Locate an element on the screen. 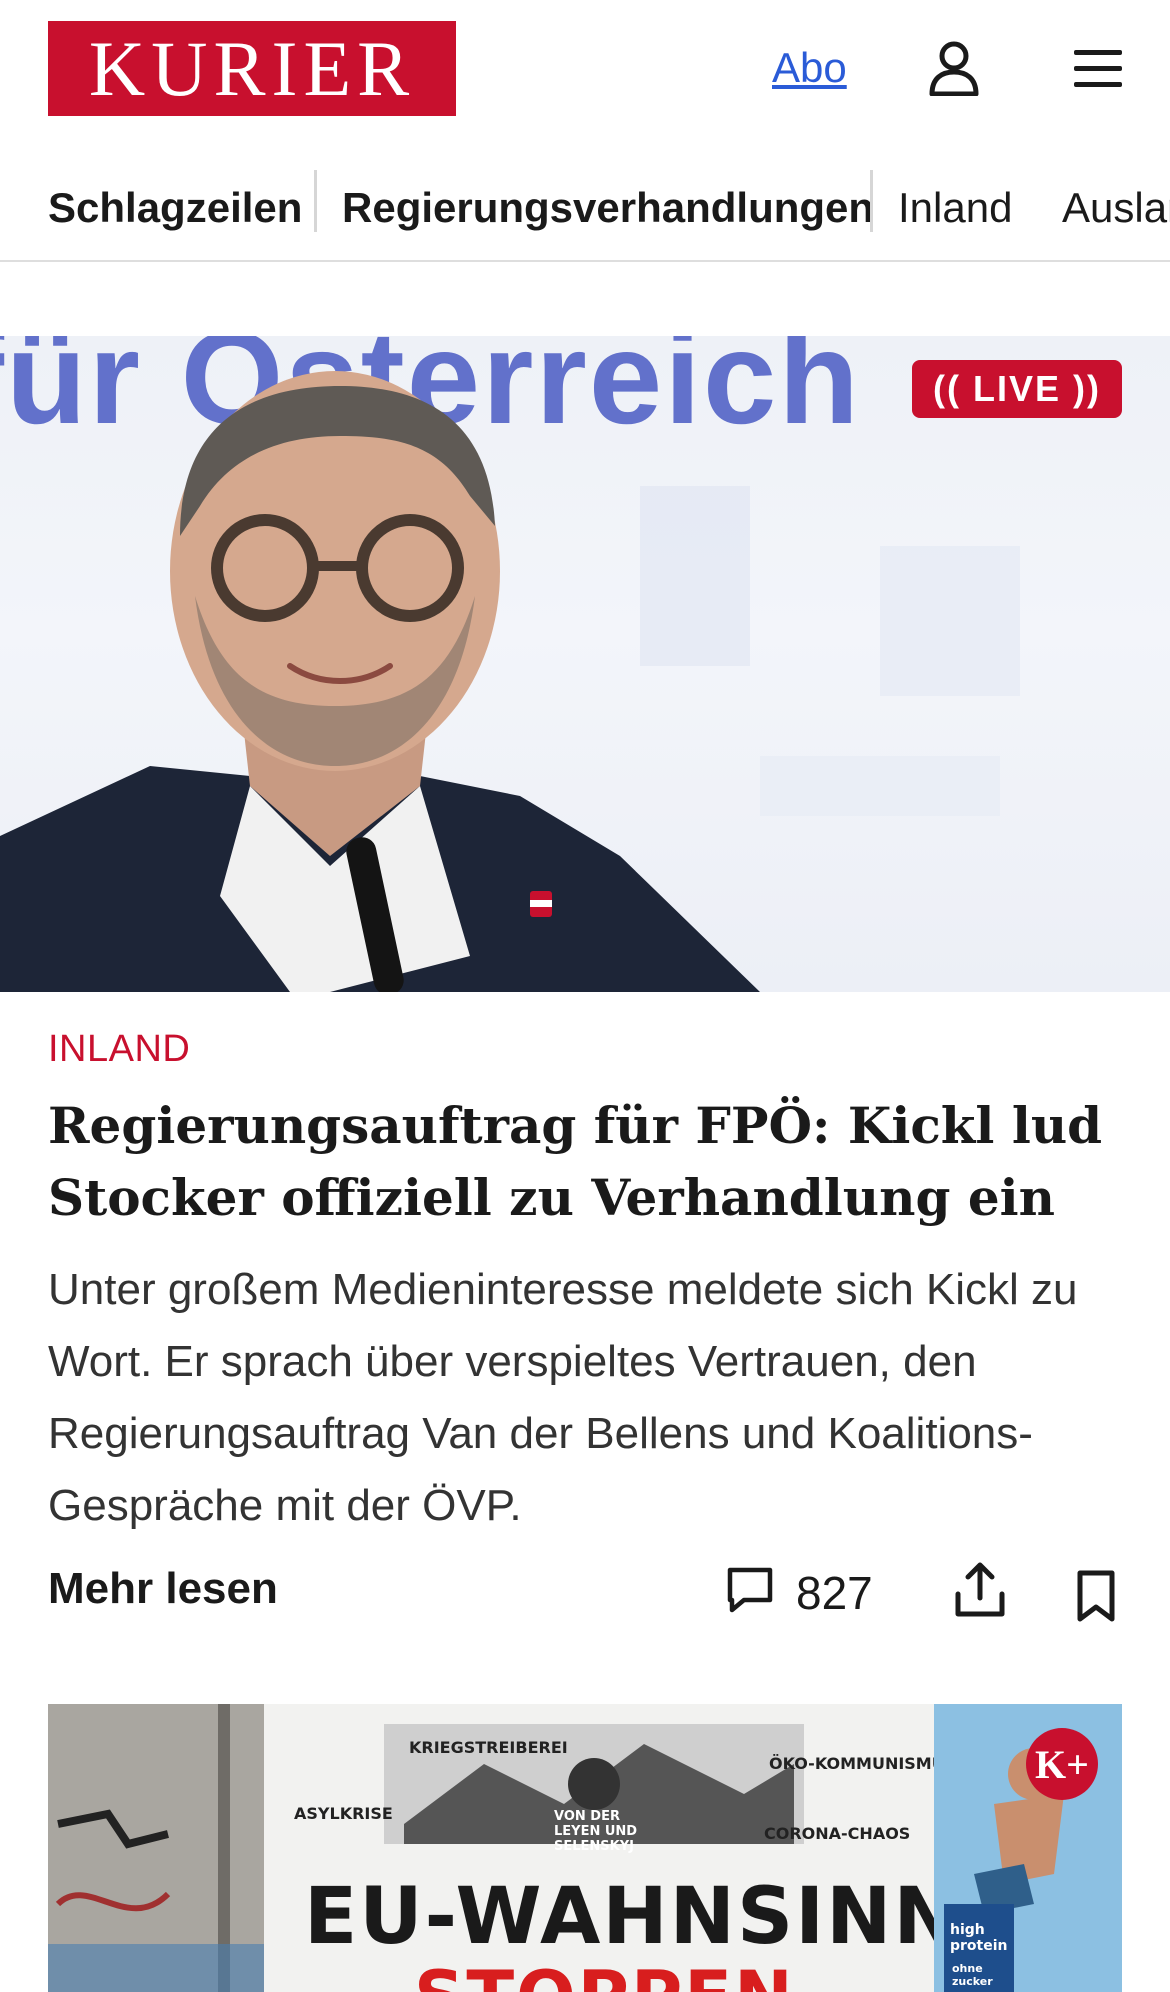  kurier-plus-badge: K+ is located at coordinates (1062, 1764).